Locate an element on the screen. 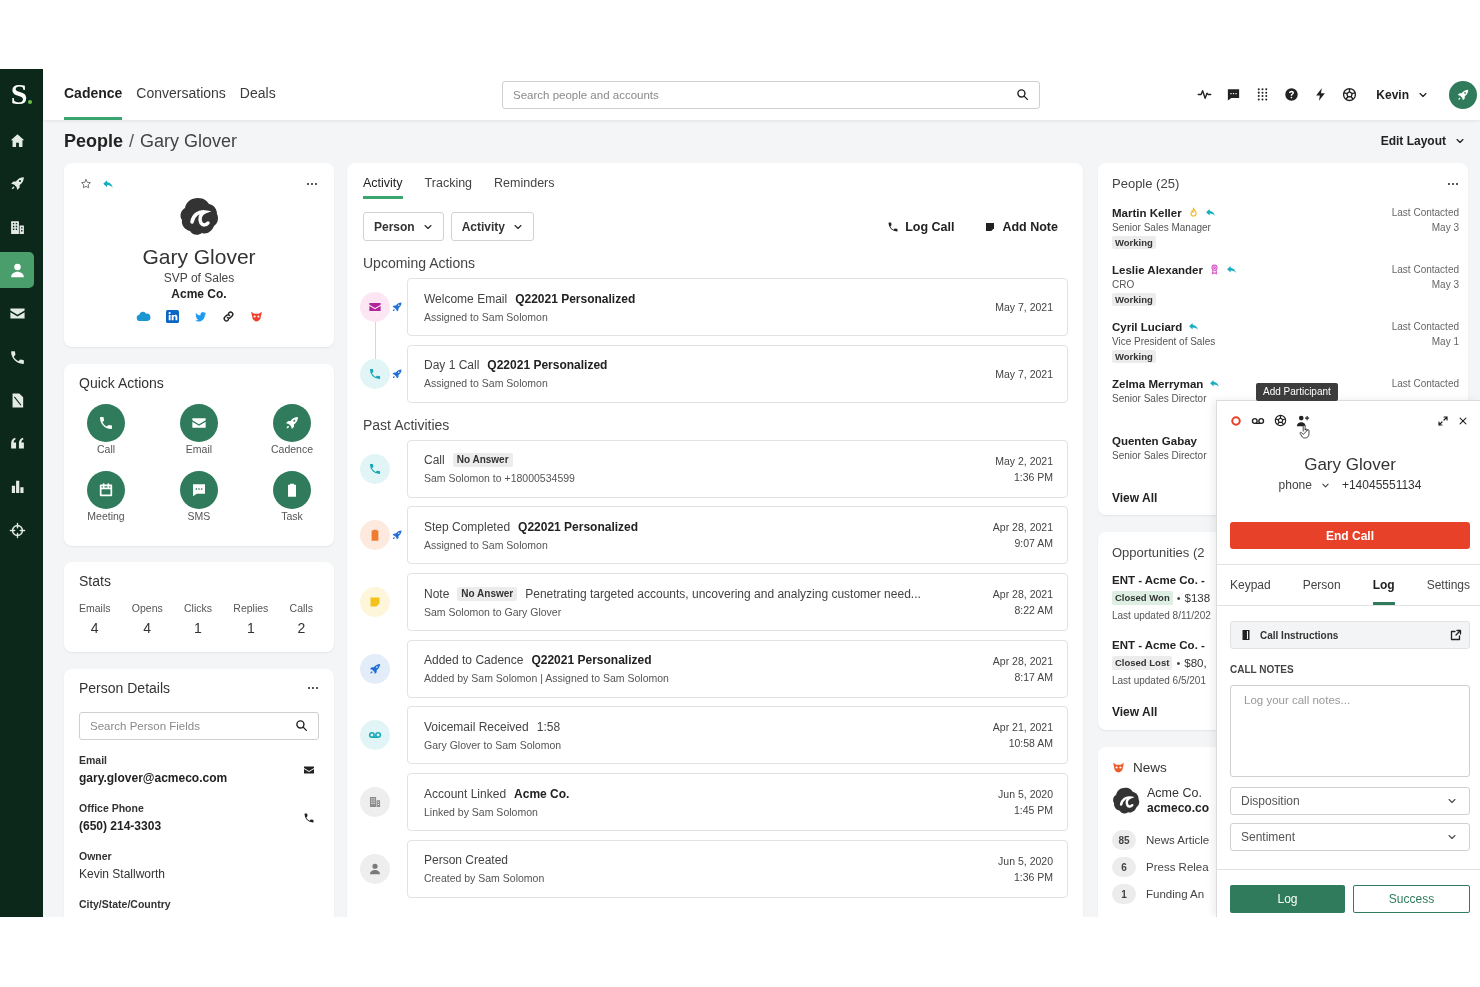 This screenshot has height=987, width=1480. quick-action-button: Meeting is located at coordinates (106, 496).